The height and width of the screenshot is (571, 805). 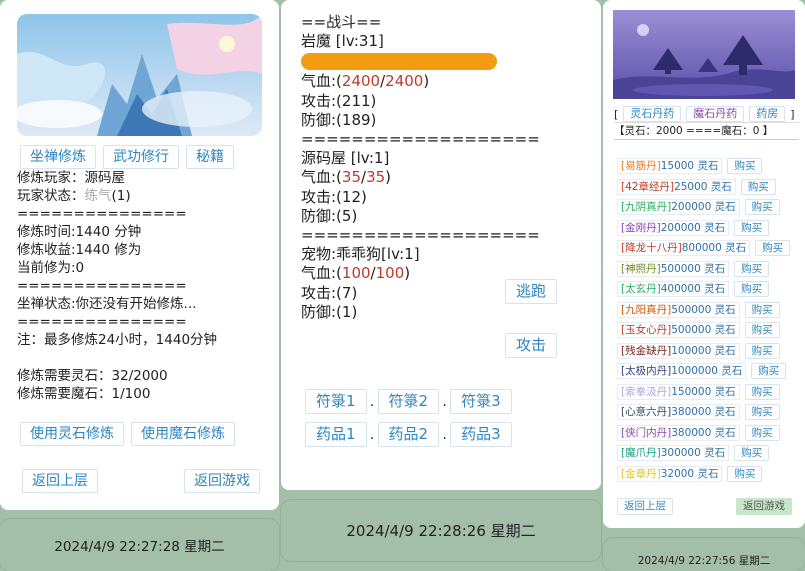 What do you see at coordinates (336, 401) in the screenshot?
I see `talisman-1-button: 符箓1` at bounding box center [336, 401].